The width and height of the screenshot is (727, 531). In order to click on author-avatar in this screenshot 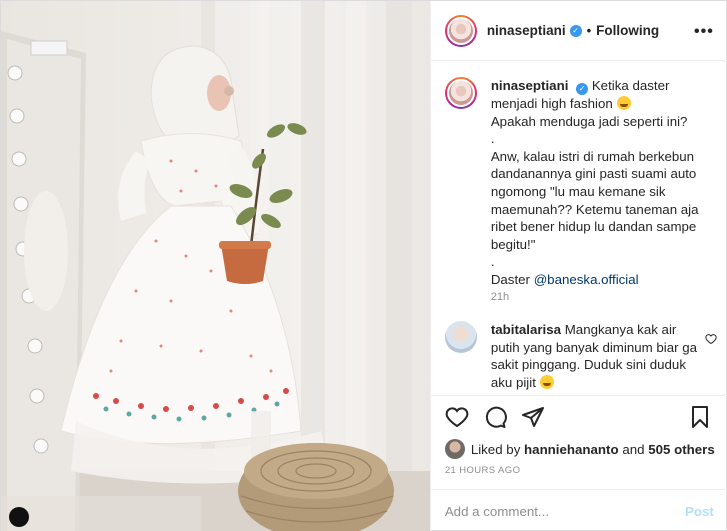, I will do `click(460, 30)`.